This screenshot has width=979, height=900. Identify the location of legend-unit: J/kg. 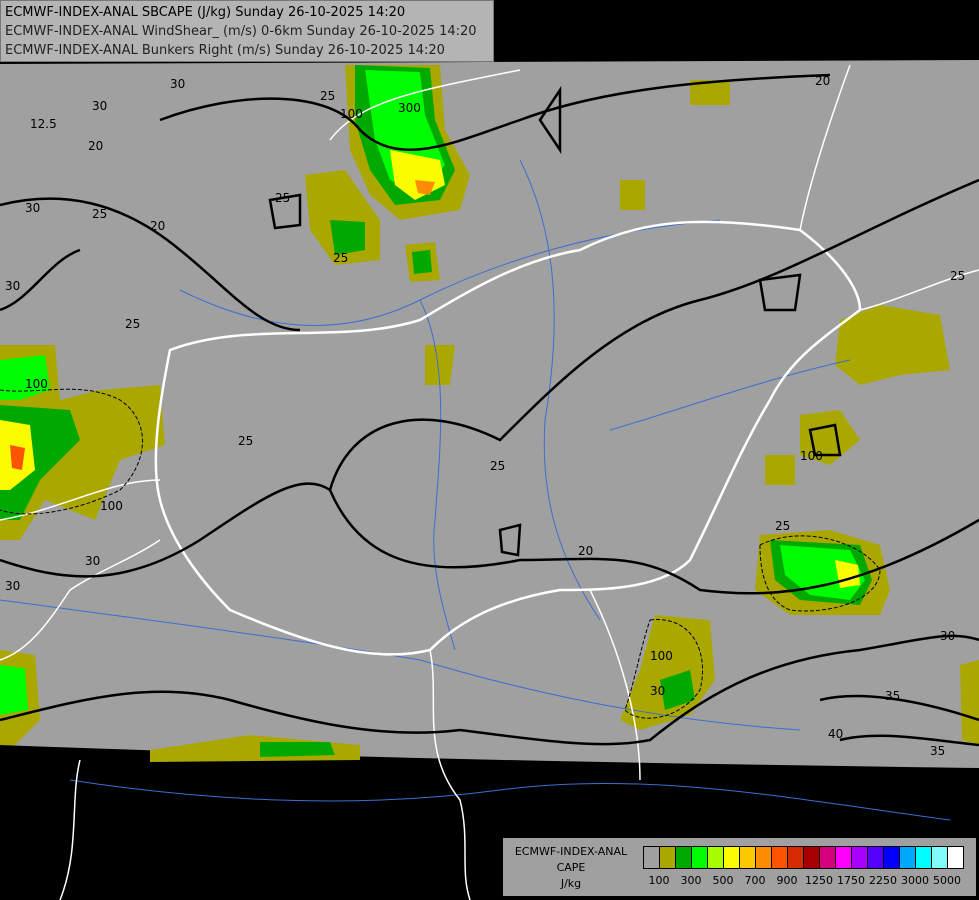
(571, 883).